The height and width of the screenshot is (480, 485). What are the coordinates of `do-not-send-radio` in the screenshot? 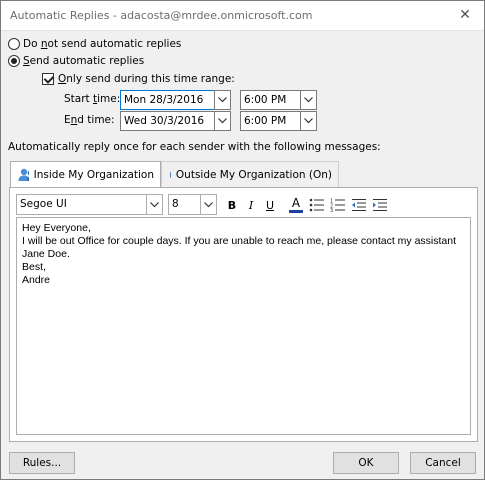 It's located at (14, 44).